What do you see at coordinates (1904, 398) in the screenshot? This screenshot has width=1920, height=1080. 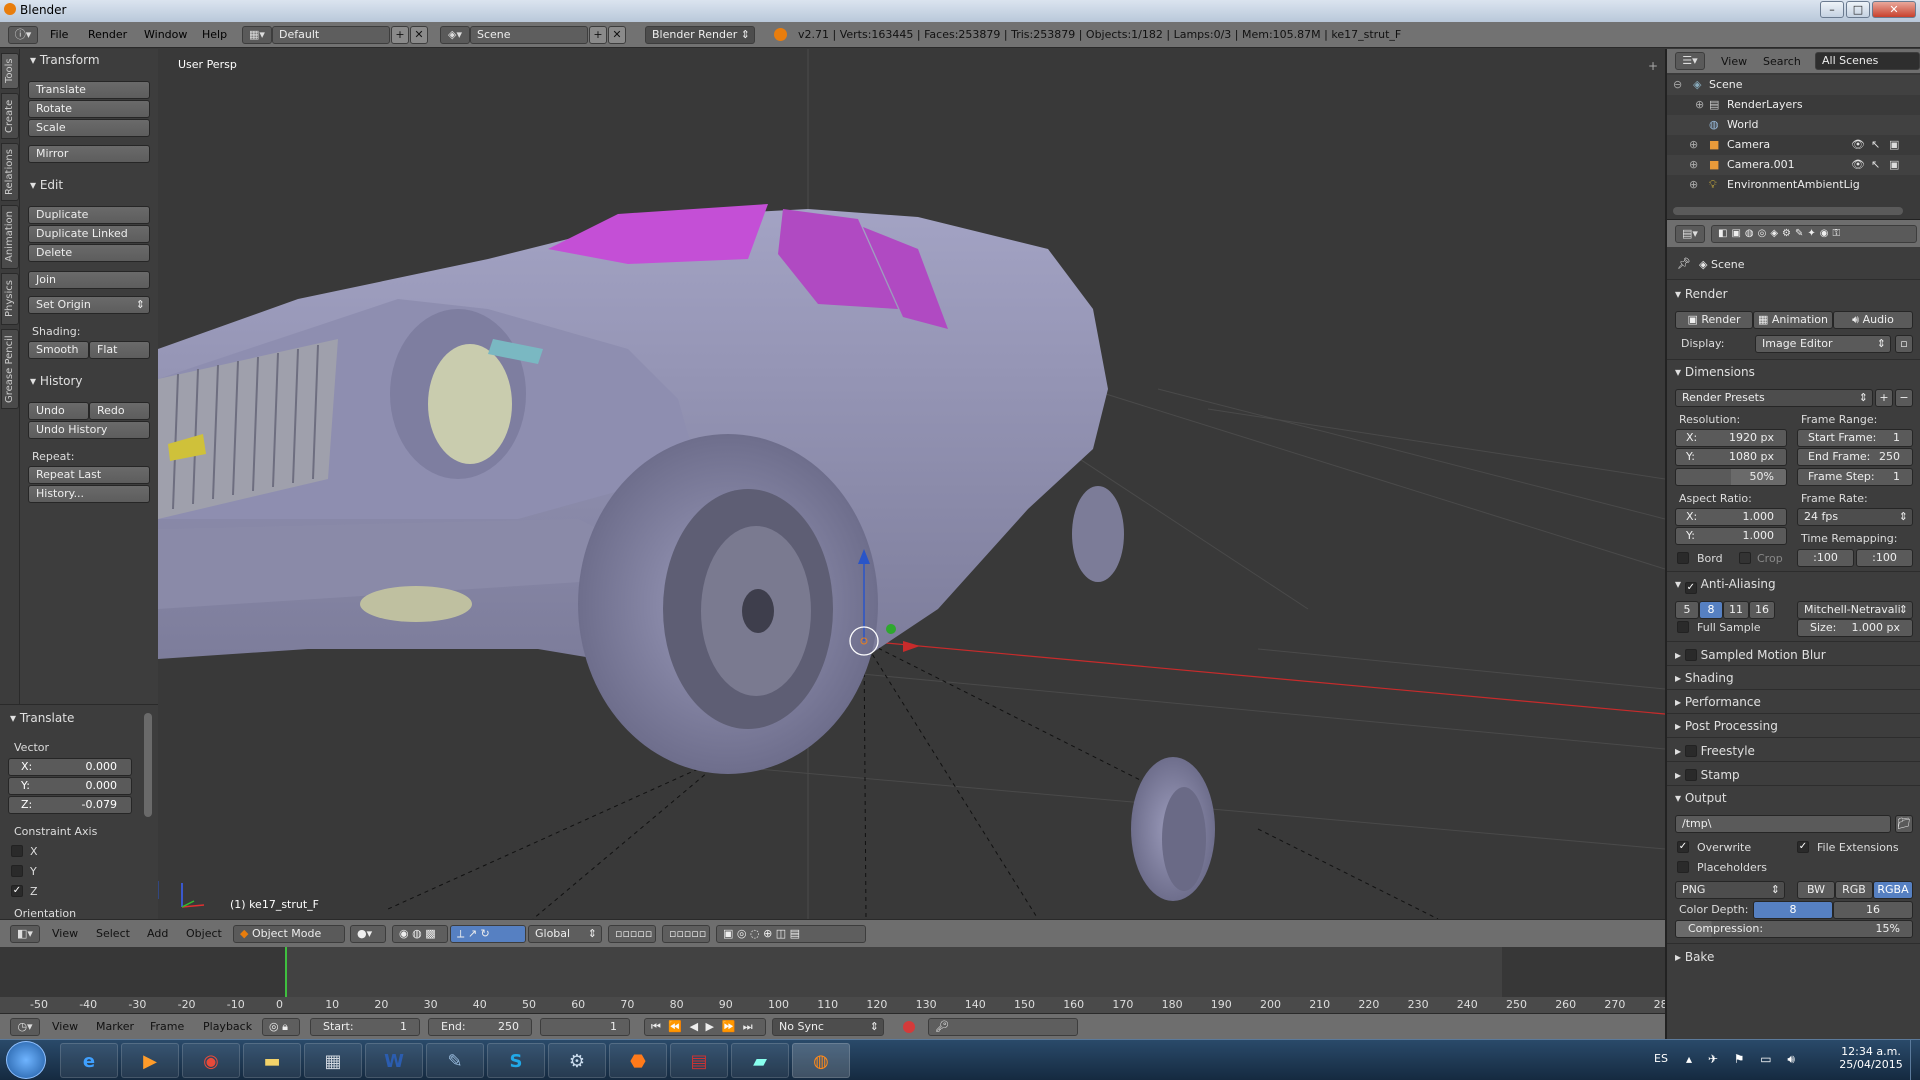 I see `remove-preset-button: −` at bounding box center [1904, 398].